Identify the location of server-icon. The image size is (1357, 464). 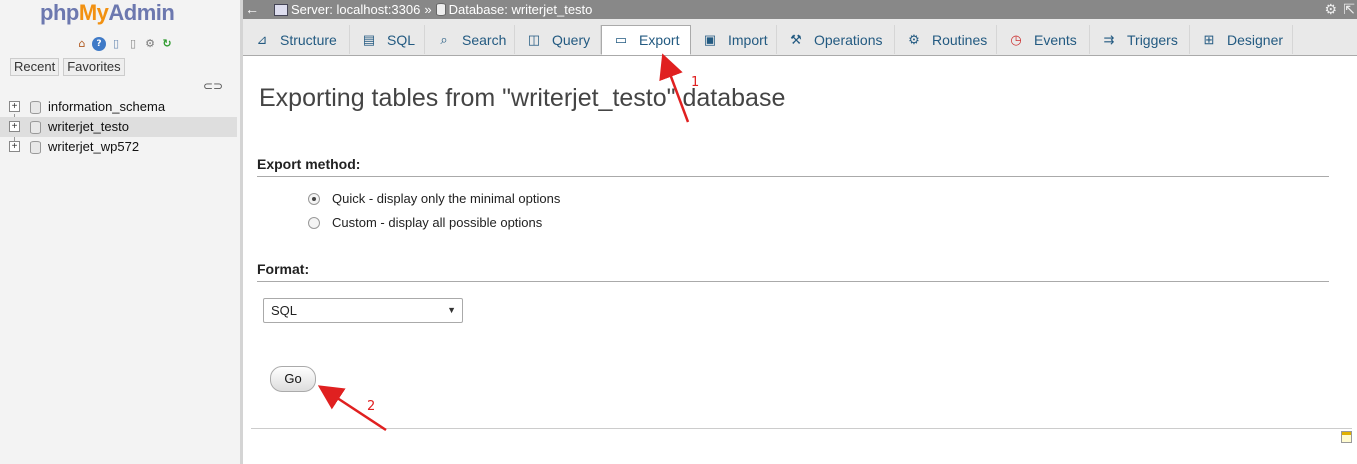
(281, 9).